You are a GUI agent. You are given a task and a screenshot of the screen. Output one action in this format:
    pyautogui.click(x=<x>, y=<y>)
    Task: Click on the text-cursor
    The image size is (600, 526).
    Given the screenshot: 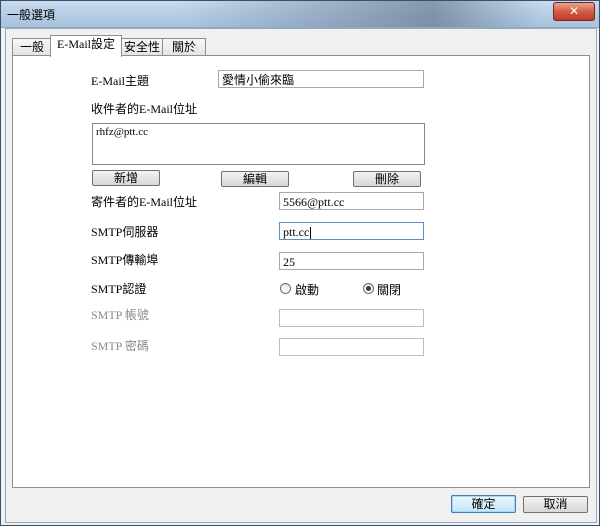 What is the action you would take?
    pyautogui.click(x=311, y=233)
    